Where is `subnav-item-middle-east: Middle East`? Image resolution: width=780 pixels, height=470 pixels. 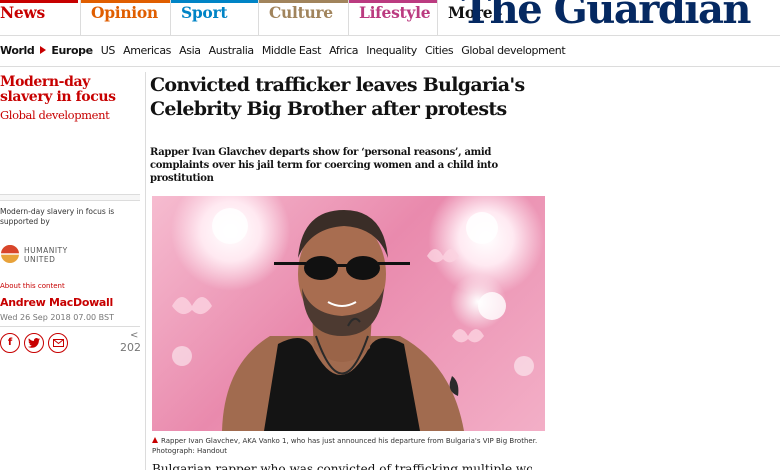 subnav-item-middle-east: Middle East is located at coordinates (292, 50).